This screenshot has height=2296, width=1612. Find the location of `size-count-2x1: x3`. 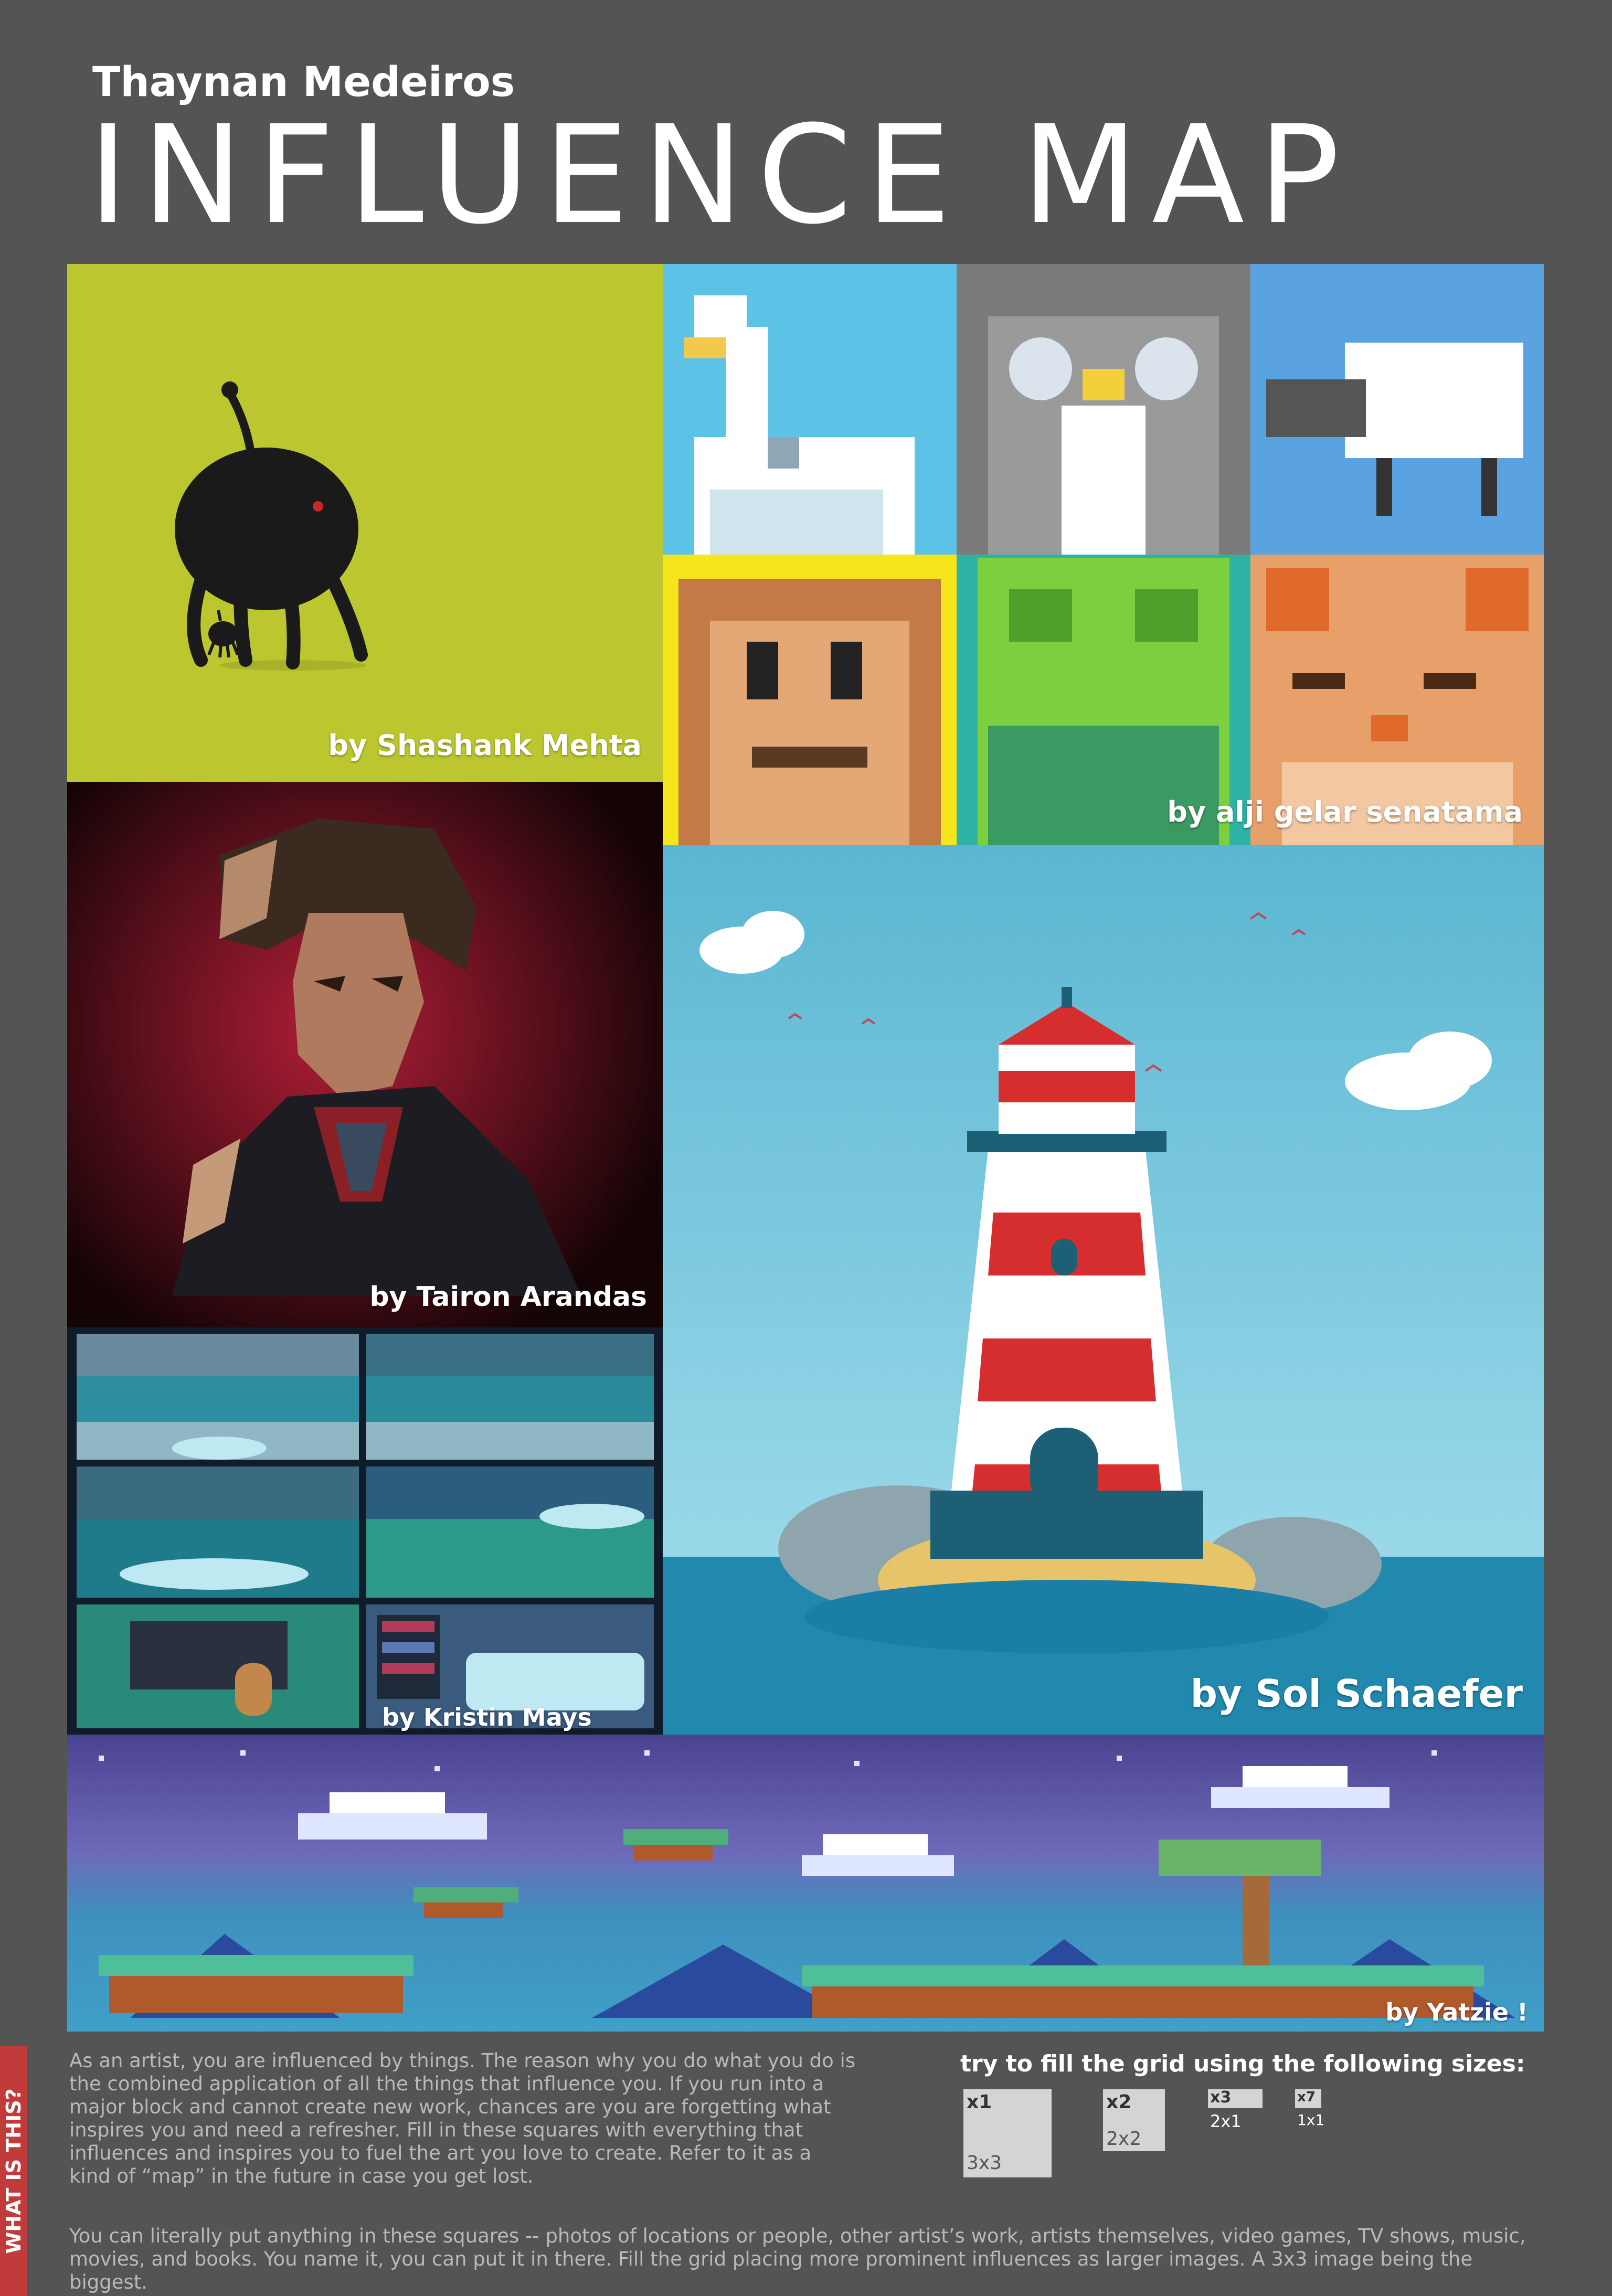

size-count-2x1: x3 is located at coordinates (1221, 2098).